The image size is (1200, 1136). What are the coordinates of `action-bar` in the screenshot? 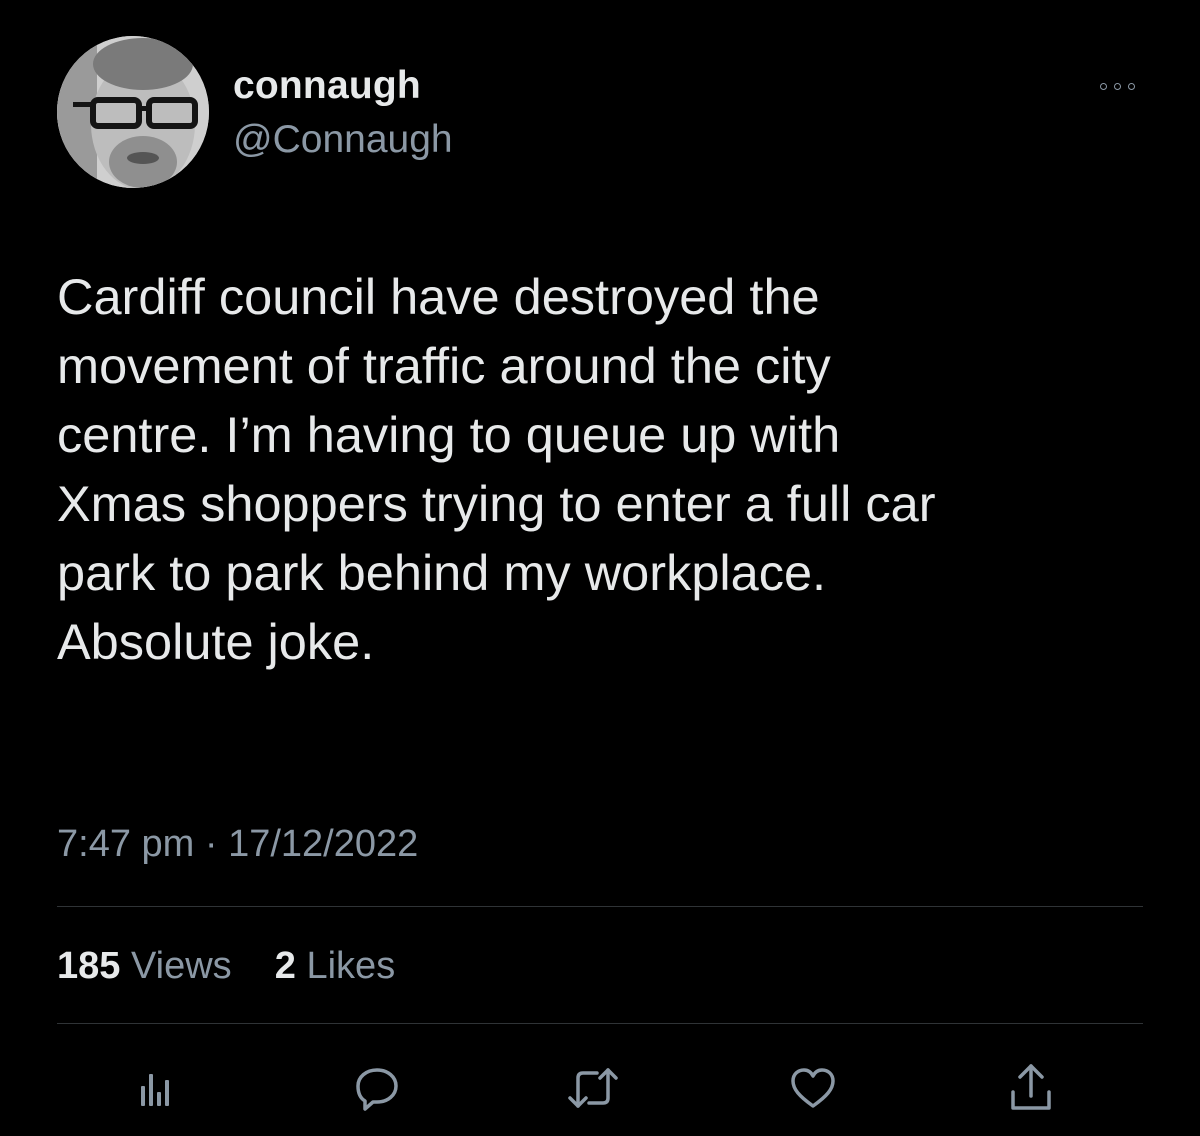 It's located at (595, 1088).